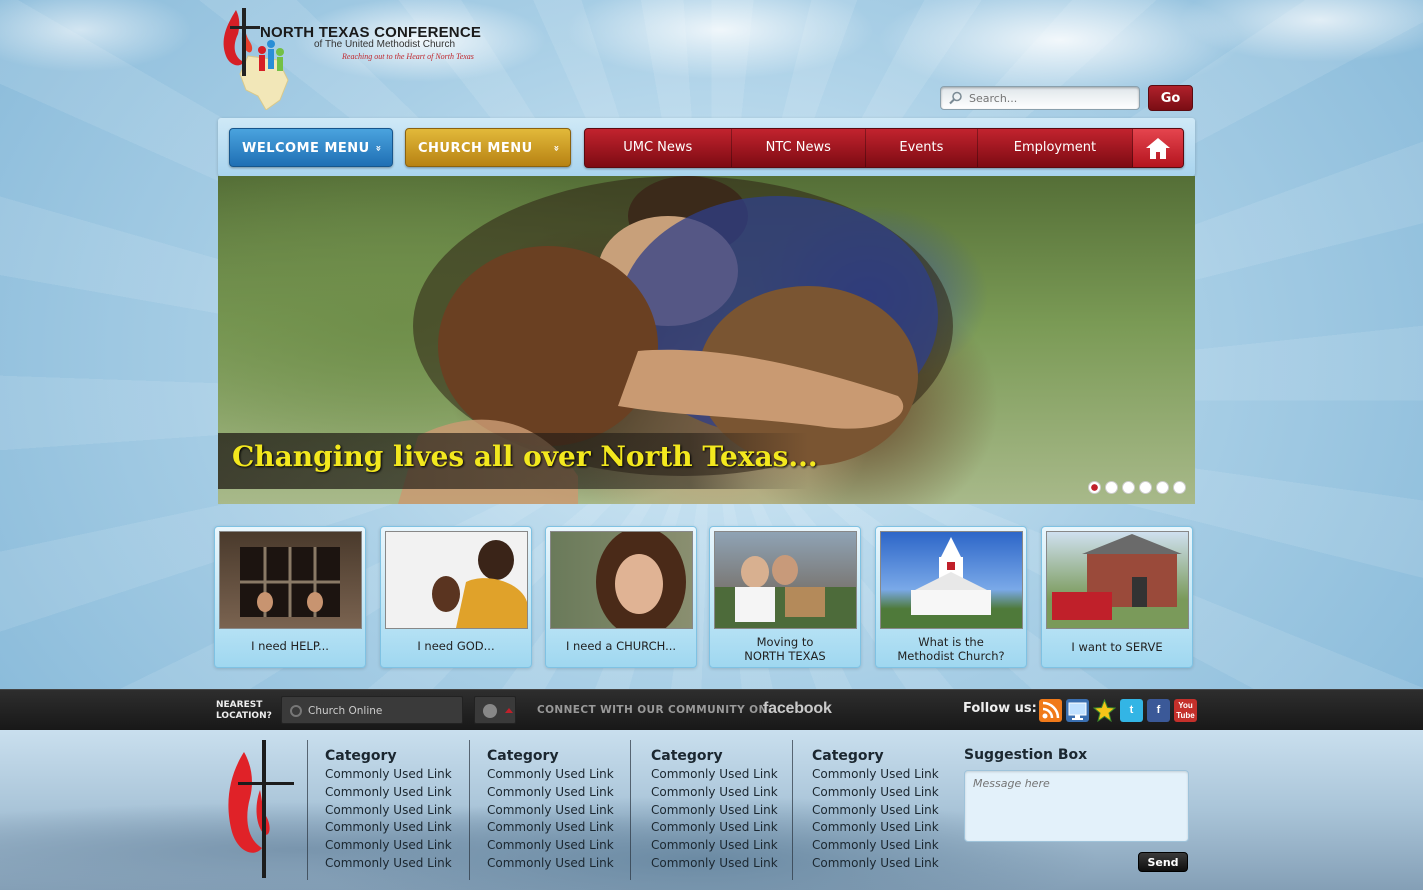 The image size is (1423, 890). Describe the element at coordinates (1077, 710) in the screenshot. I see `monitor-icon` at that location.